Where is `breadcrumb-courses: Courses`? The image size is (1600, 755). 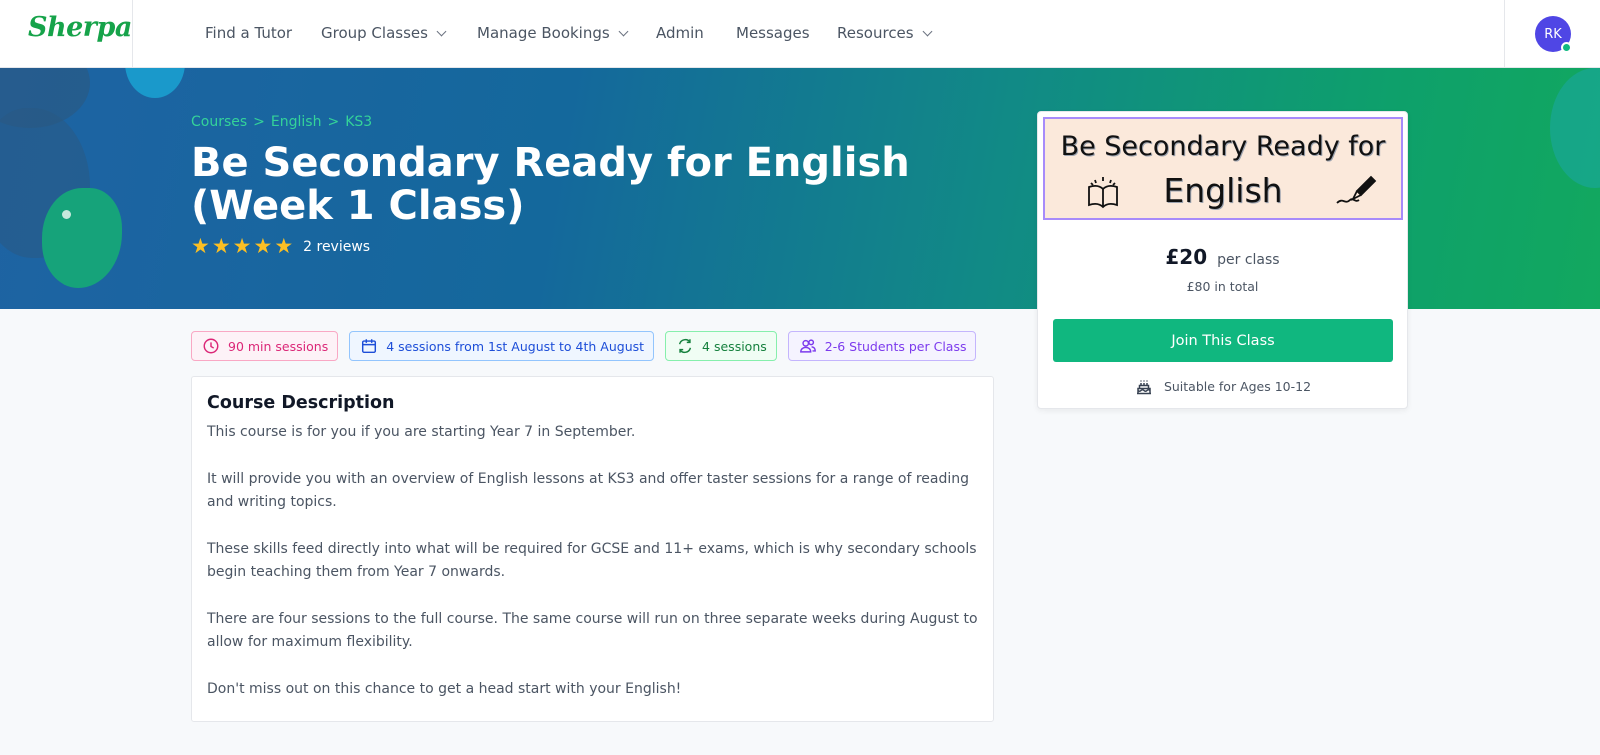 breadcrumb-courses: Courses is located at coordinates (219, 122).